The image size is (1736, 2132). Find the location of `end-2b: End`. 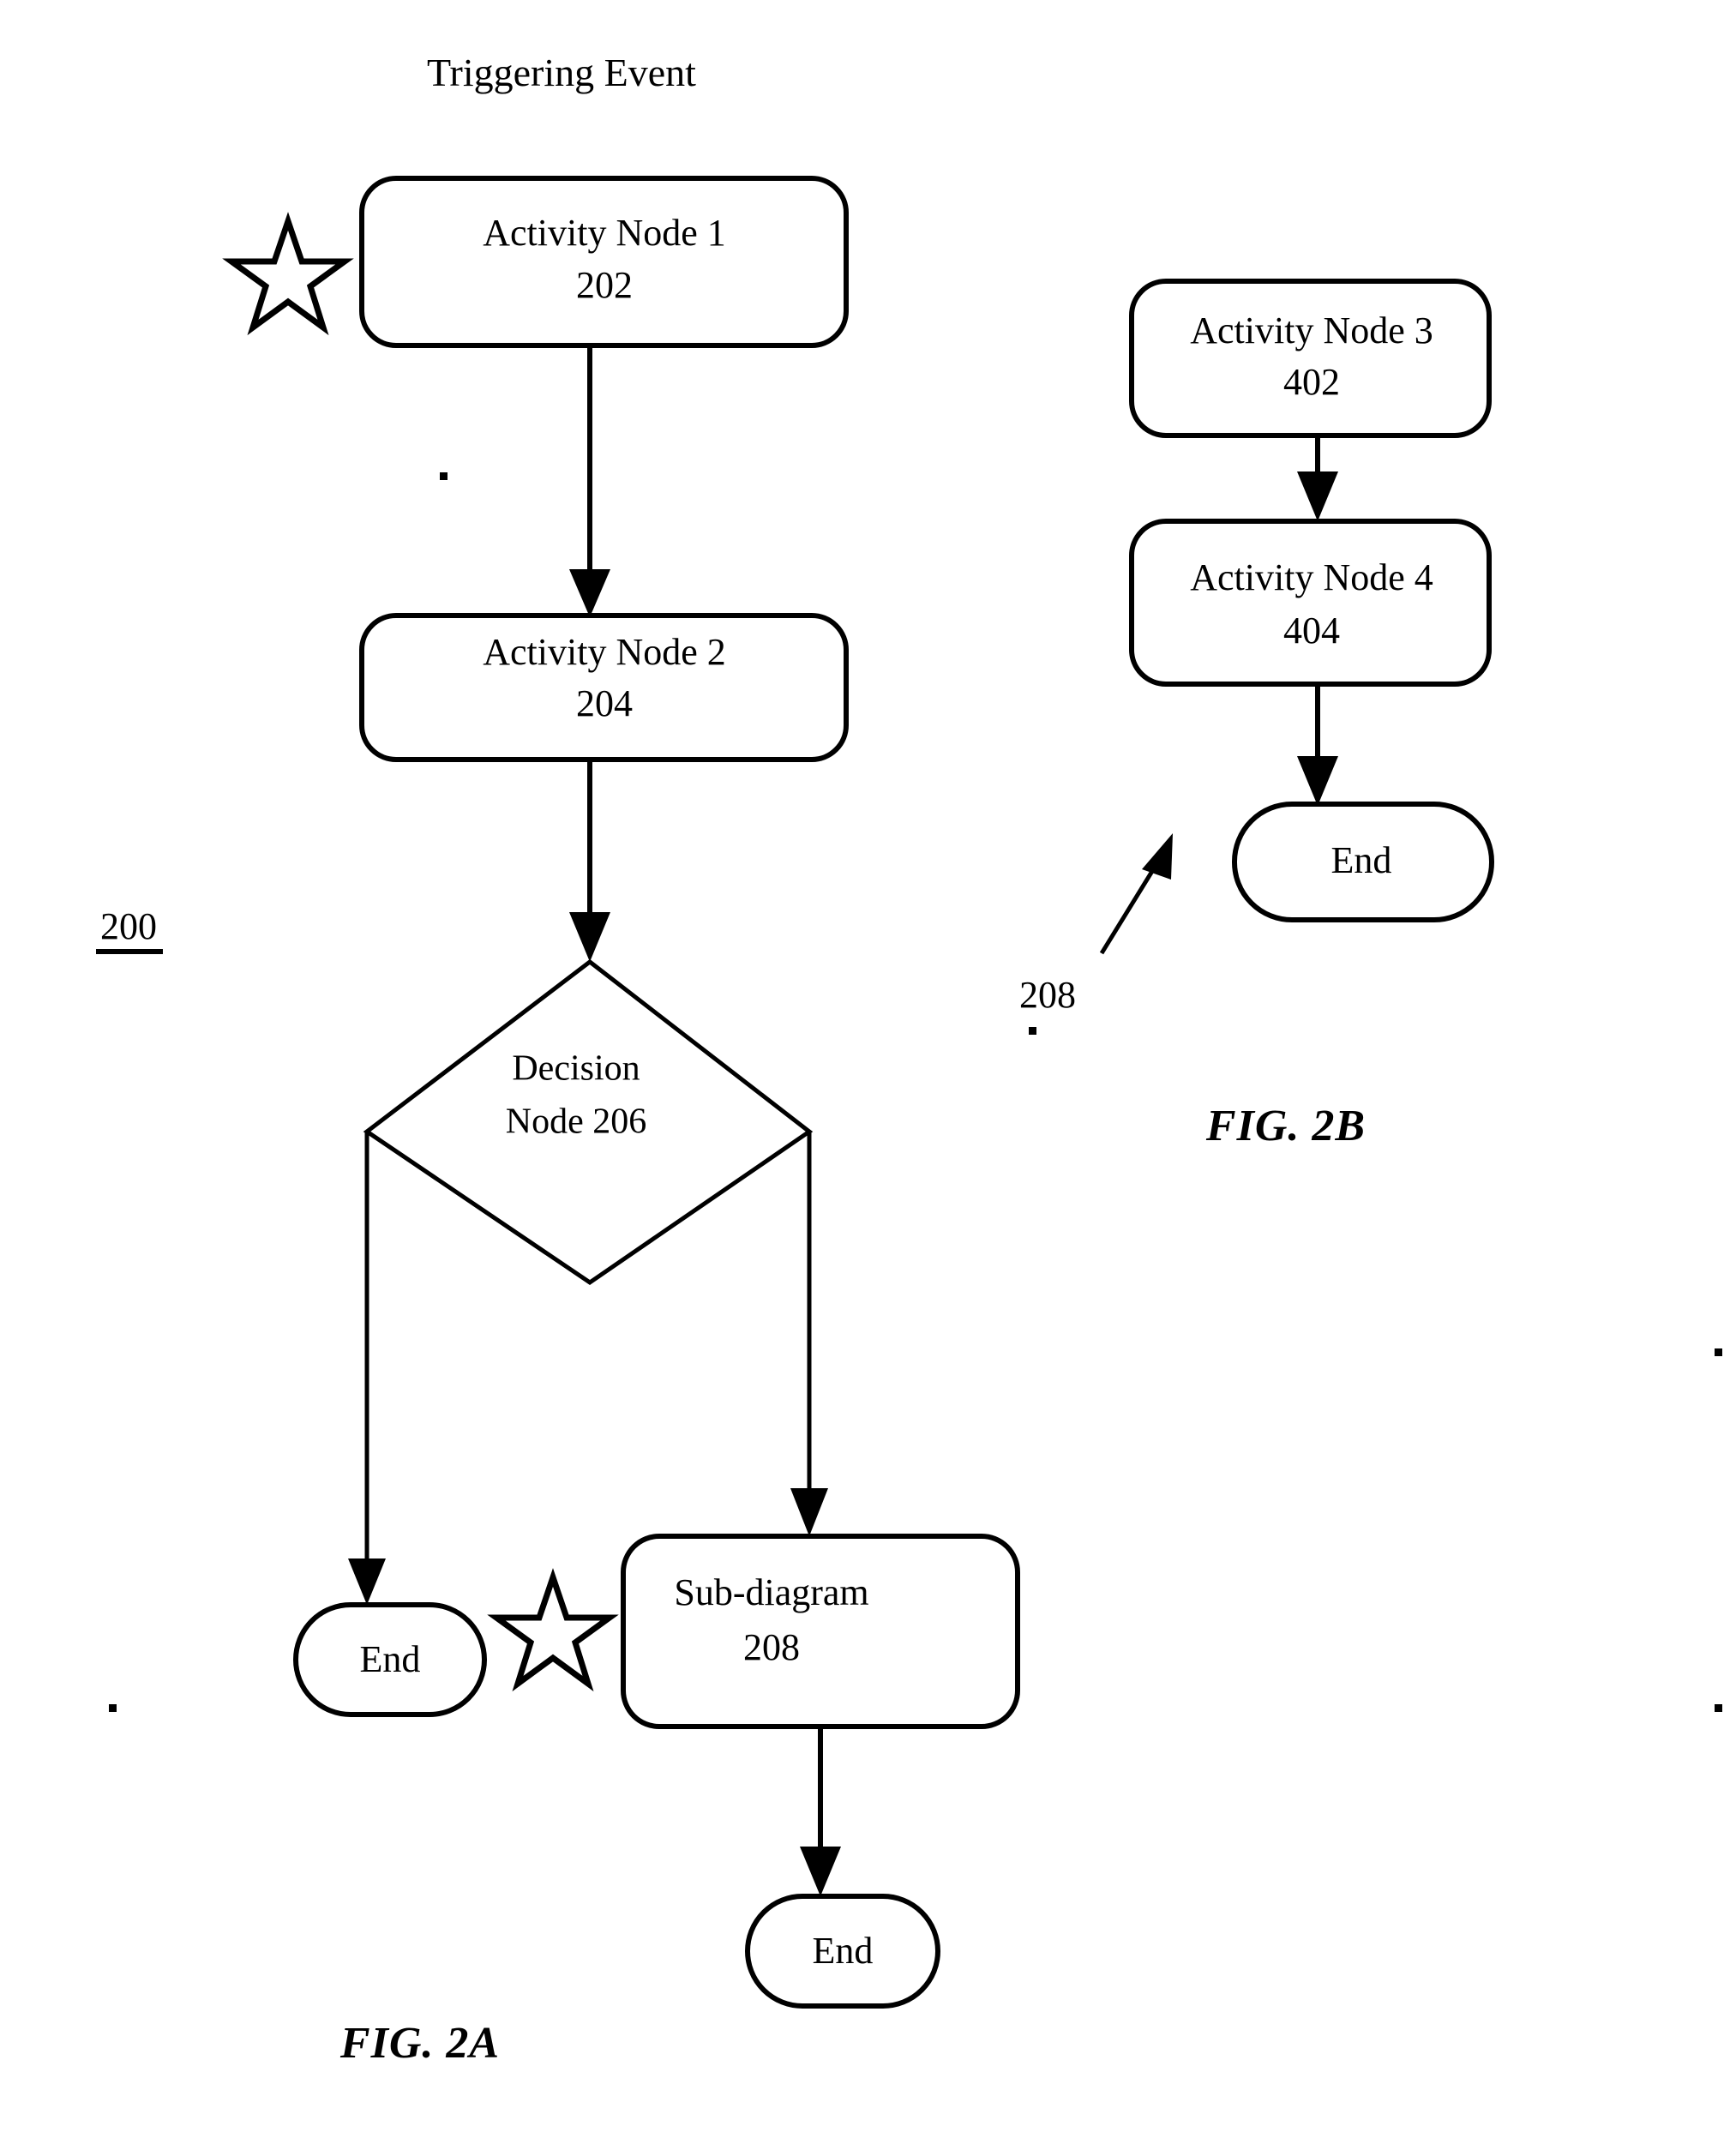

end-2b: End is located at coordinates (1363, 862).